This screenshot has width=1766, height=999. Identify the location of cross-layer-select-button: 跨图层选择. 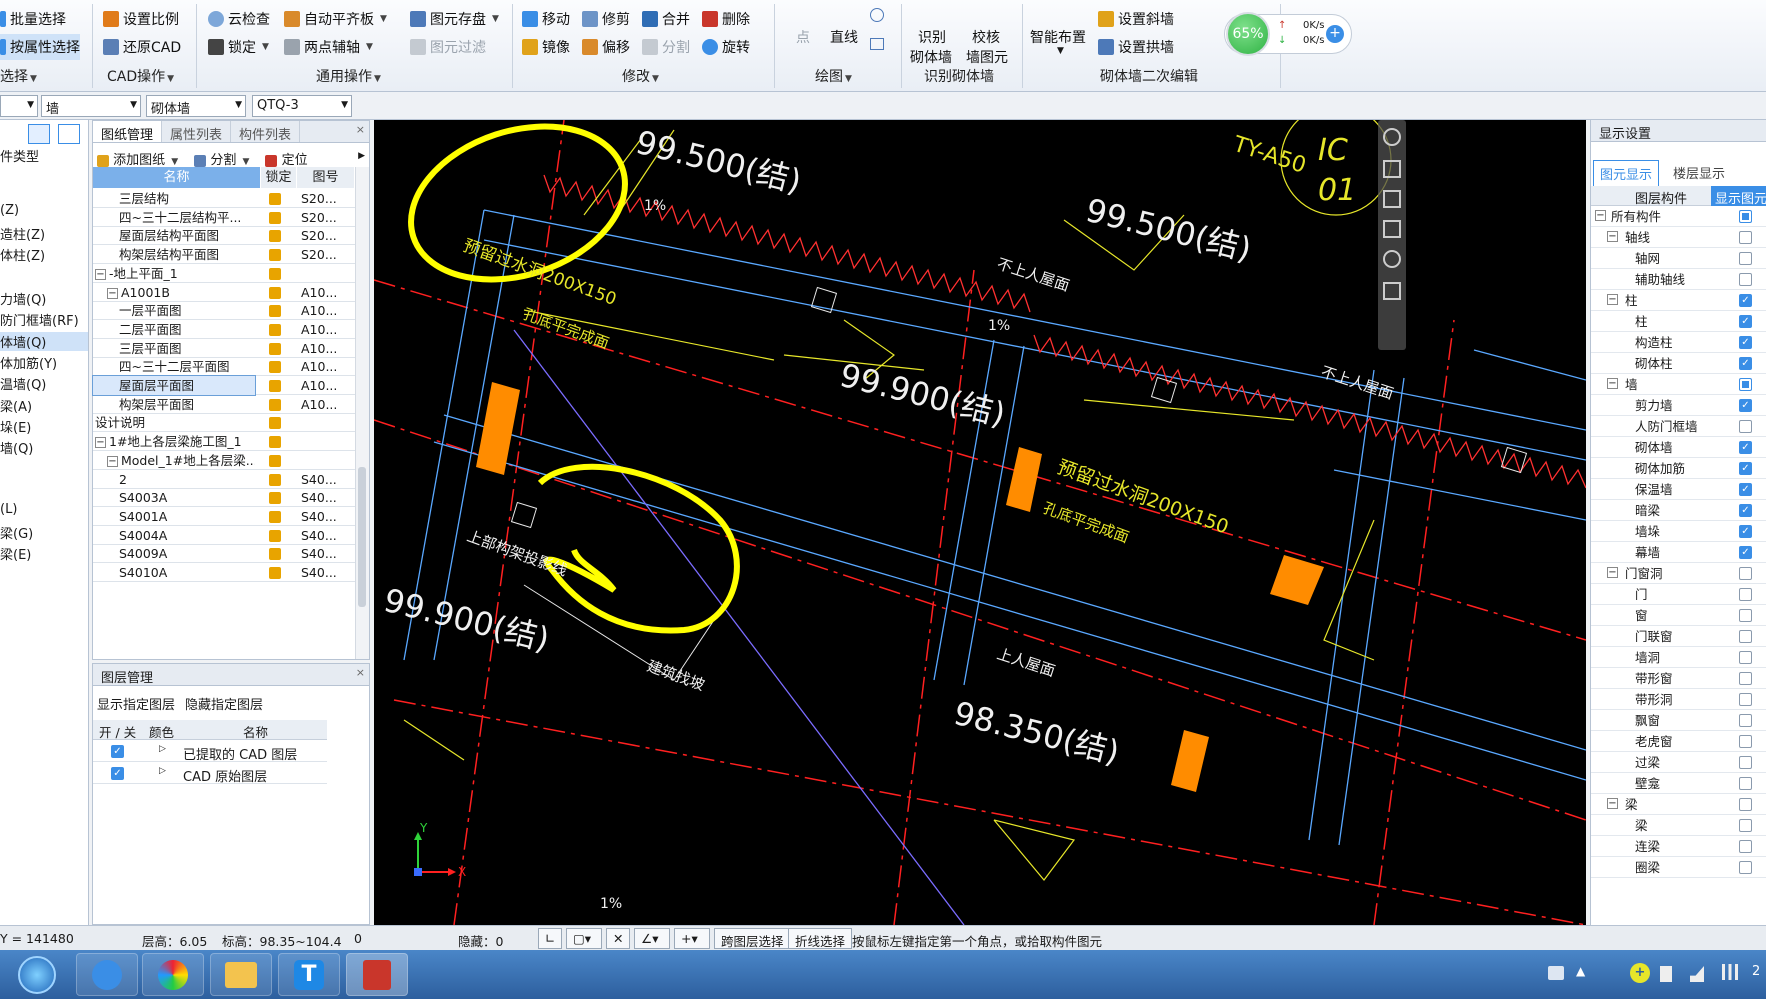
(752, 938).